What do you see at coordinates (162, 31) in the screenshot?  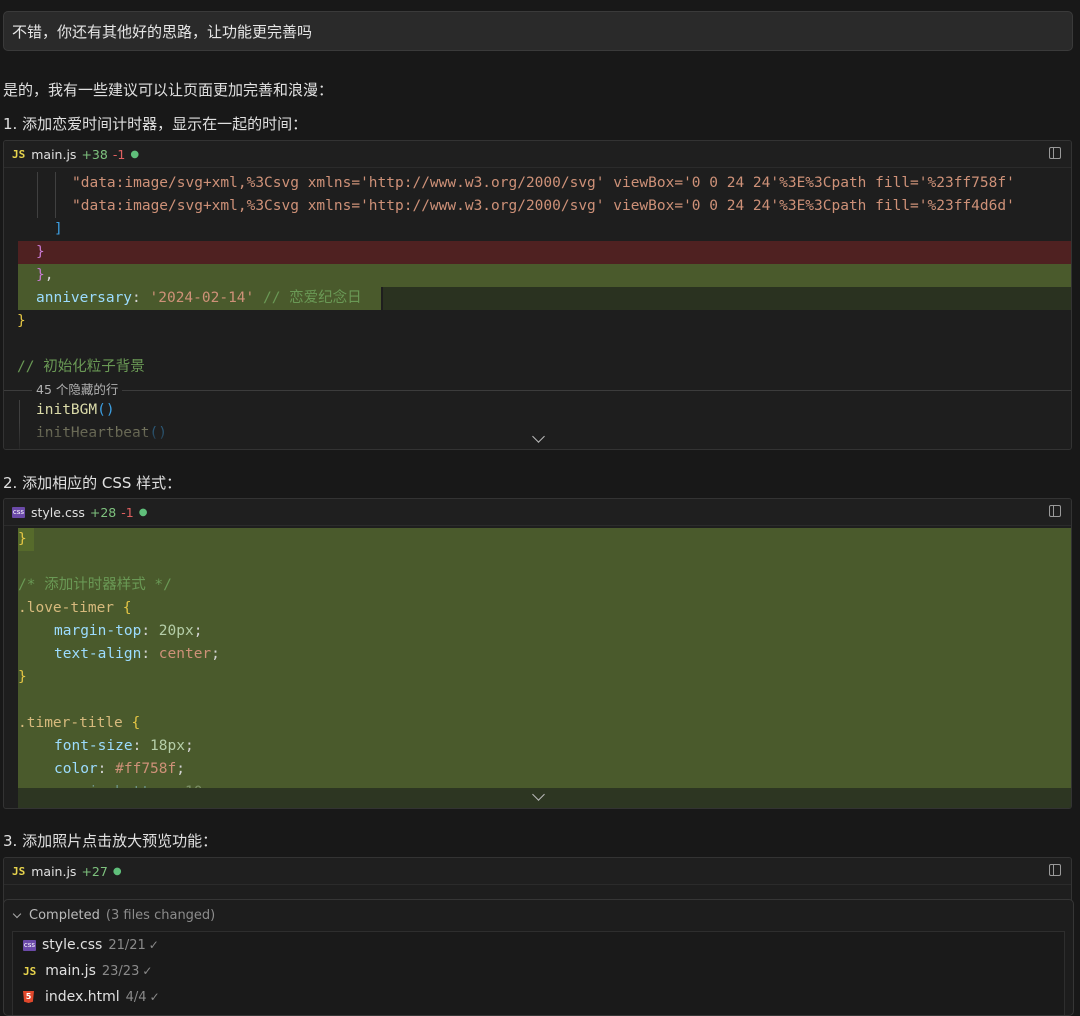 I see `user-message-text: 不错，你还有其他好的思路，让功能更完善吗` at bounding box center [162, 31].